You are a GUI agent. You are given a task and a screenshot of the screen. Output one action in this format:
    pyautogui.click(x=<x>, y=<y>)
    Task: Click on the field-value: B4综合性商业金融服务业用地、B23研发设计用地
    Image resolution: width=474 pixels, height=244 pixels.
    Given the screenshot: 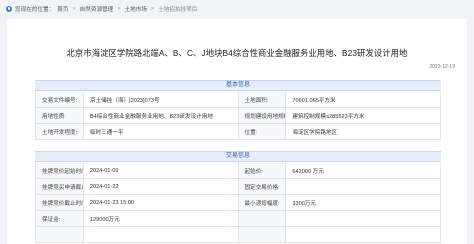 What is the action you would take?
    pyautogui.click(x=161, y=115)
    